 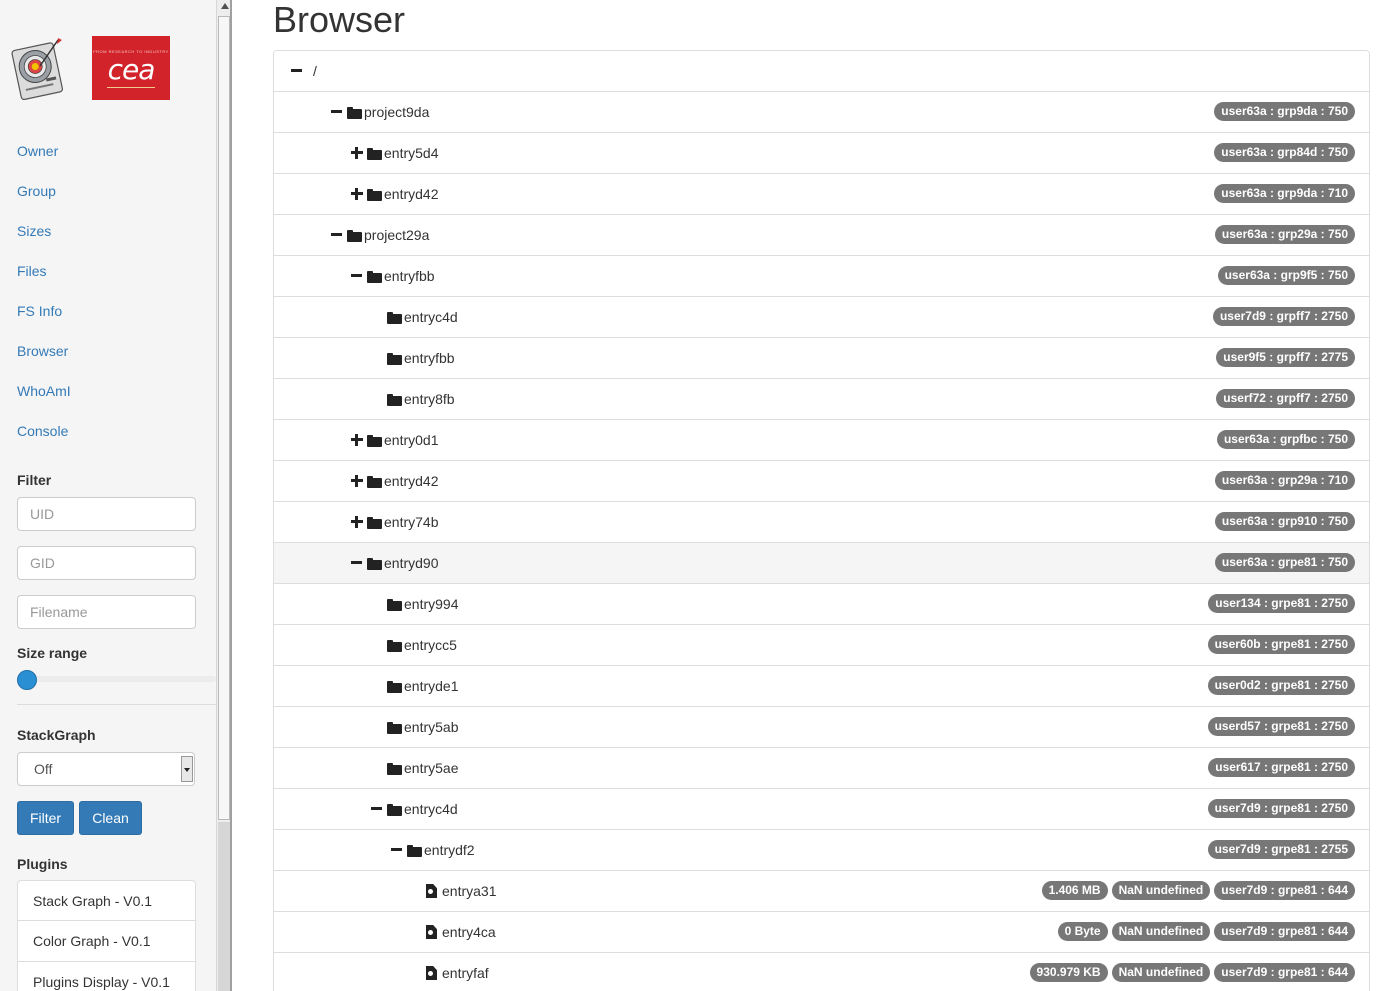 What do you see at coordinates (411, 563) in the screenshot?
I see `tree-node-name: entryd90` at bounding box center [411, 563].